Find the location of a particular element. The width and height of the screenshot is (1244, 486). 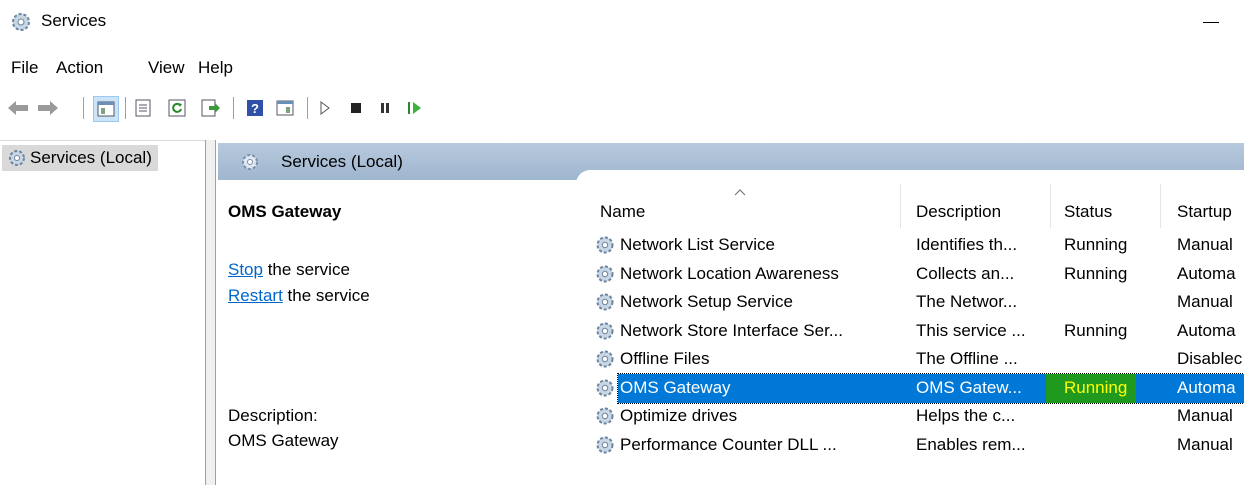

restart-suffix: the service is located at coordinates (326, 295).